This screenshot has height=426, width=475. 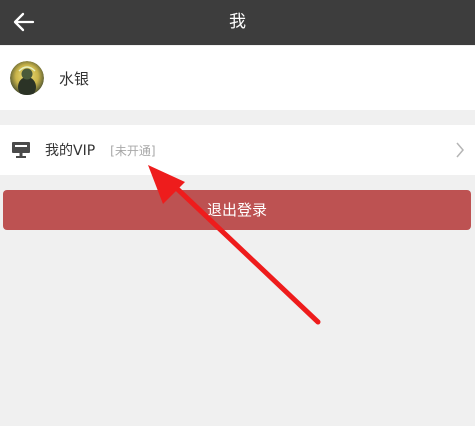 What do you see at coordinates (27, 78) in the screenshot?
I see `avatar` at bounding box center [27, 78].